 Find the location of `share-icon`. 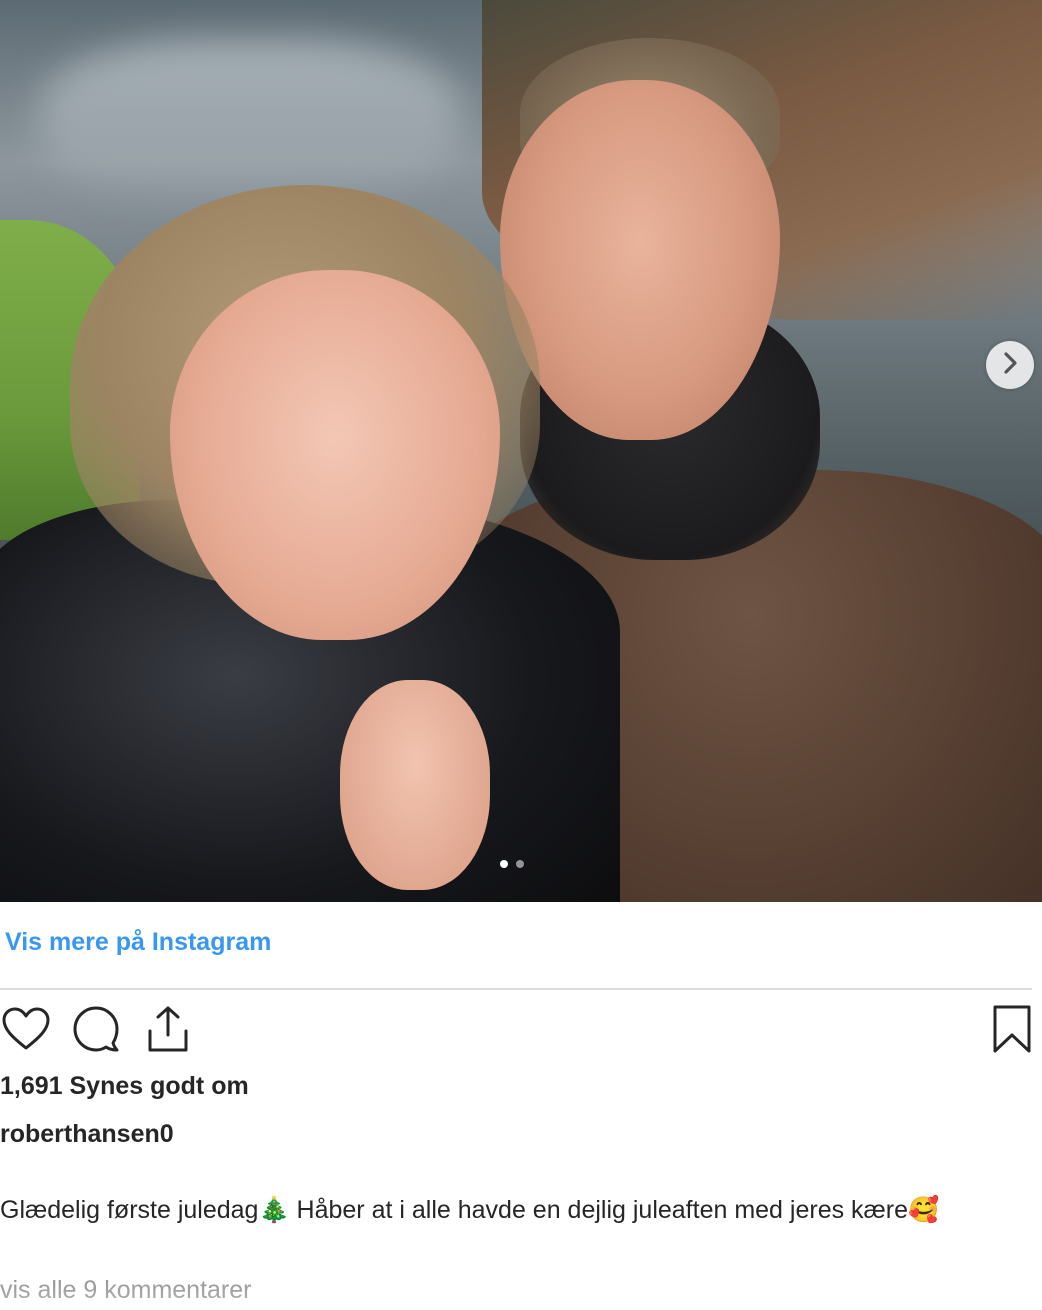

share-icon is located at coordinates (168, 1031).